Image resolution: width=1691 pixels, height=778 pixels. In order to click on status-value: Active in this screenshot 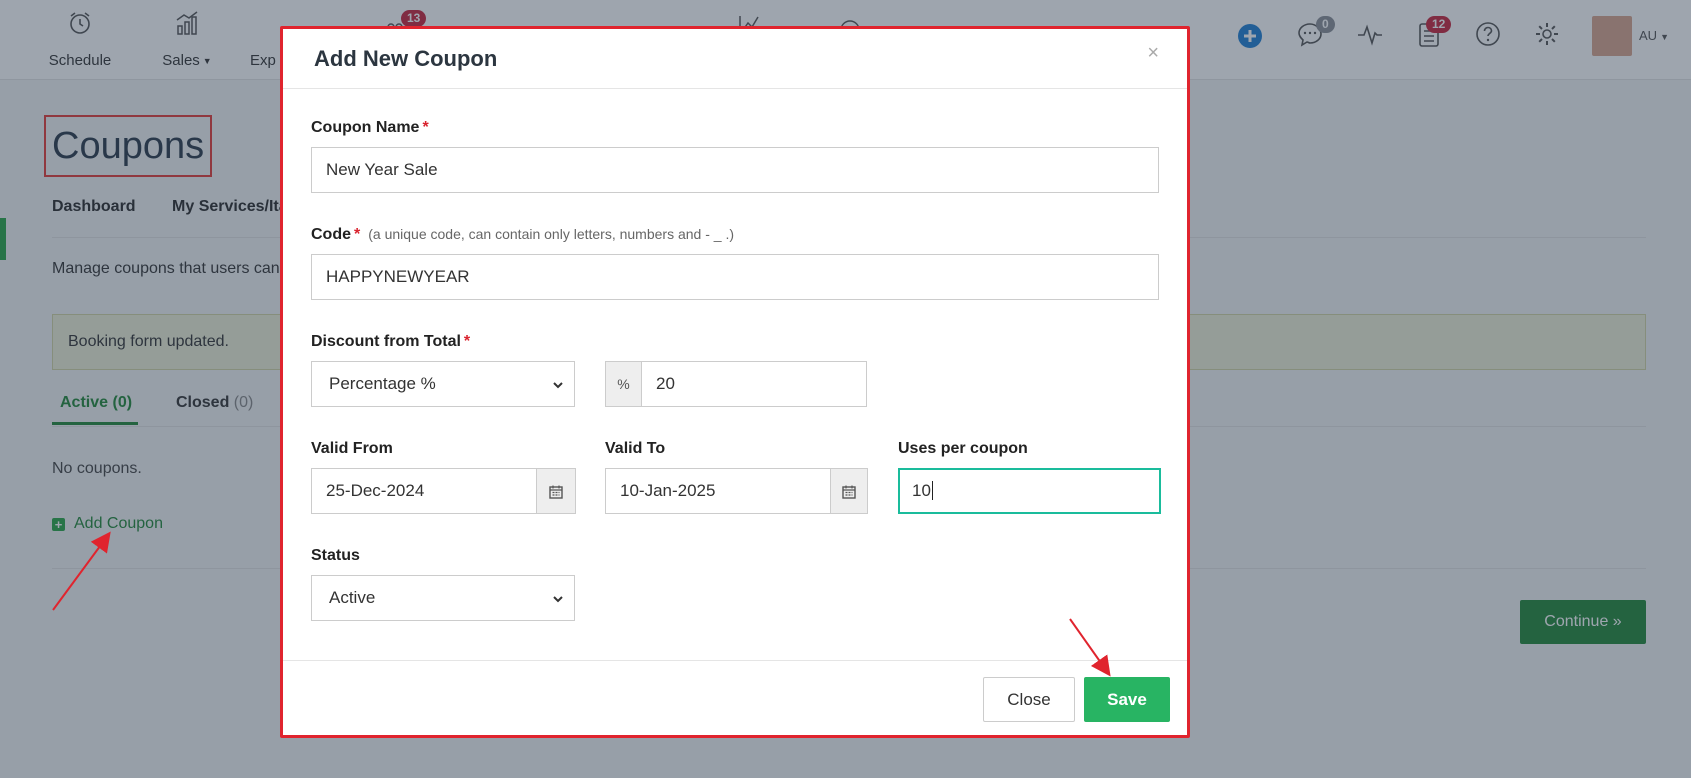, I will do `click(352, 597)`.